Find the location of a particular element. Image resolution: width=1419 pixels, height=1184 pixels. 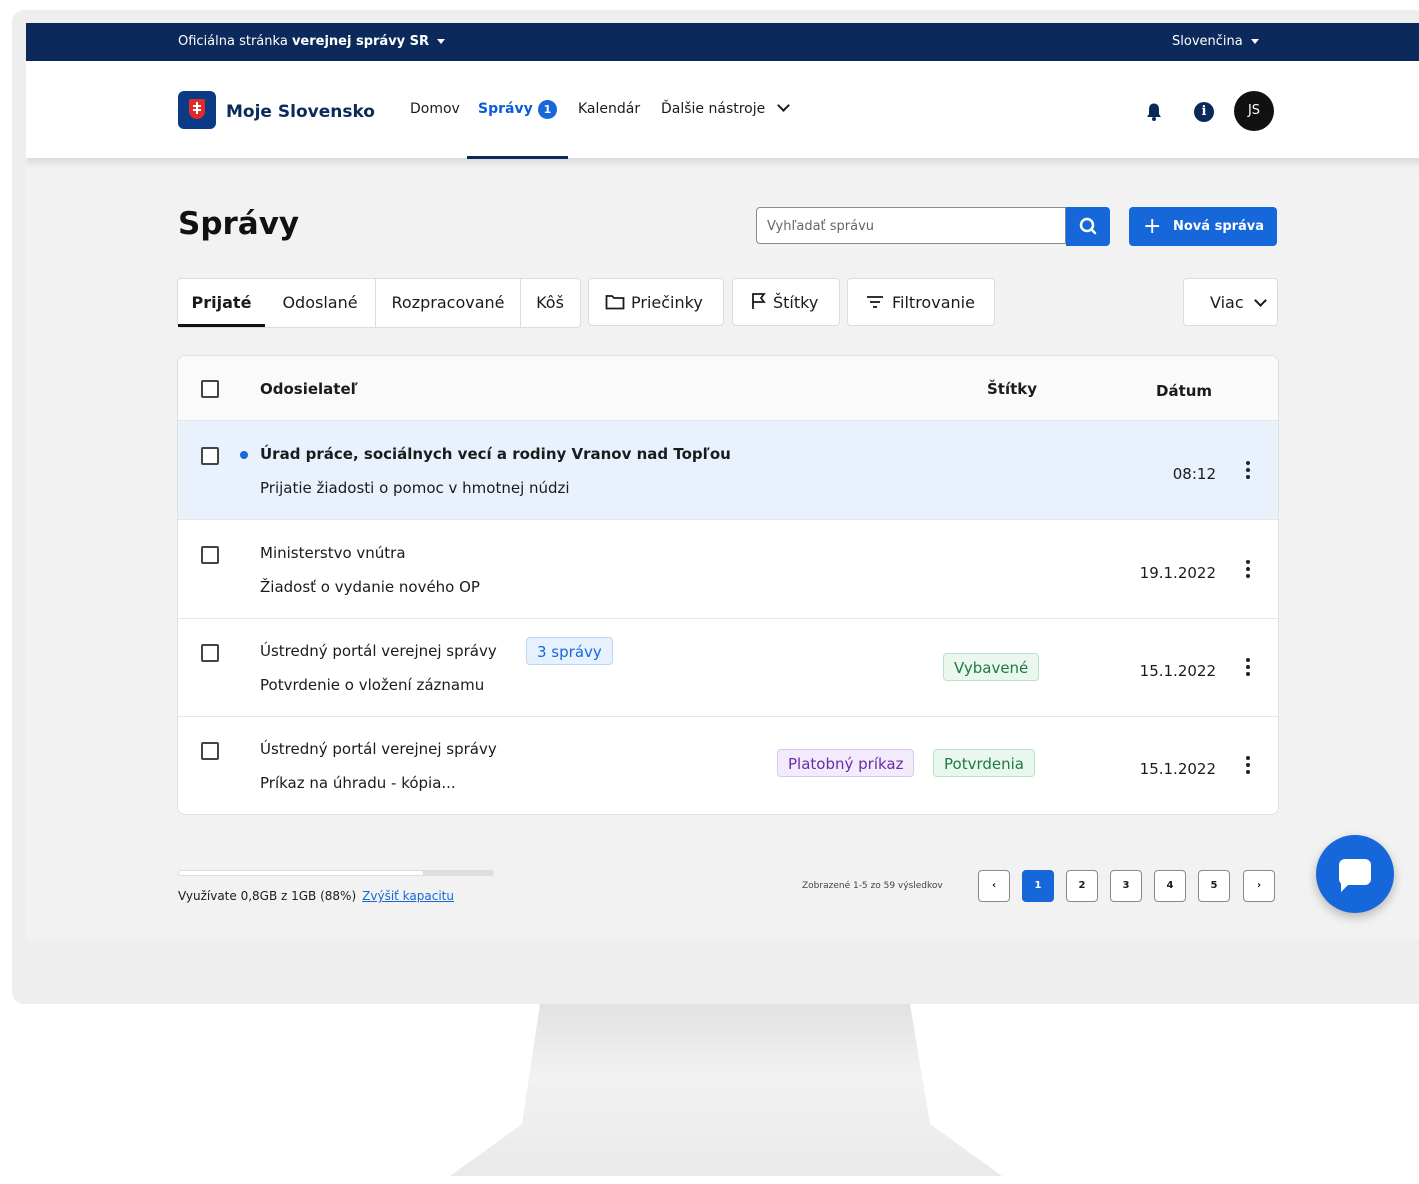

page-4-button: 4 is located at coordinates (1170, 886).